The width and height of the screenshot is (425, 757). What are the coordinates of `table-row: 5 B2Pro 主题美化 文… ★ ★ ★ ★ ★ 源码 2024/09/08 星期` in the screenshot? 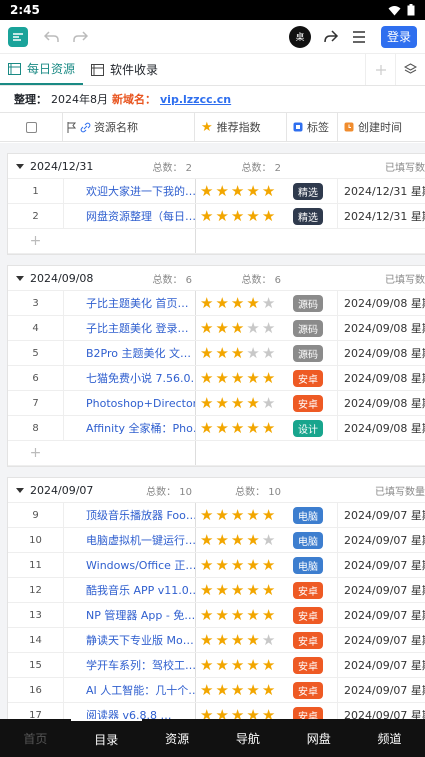 It's located at (216, 353).